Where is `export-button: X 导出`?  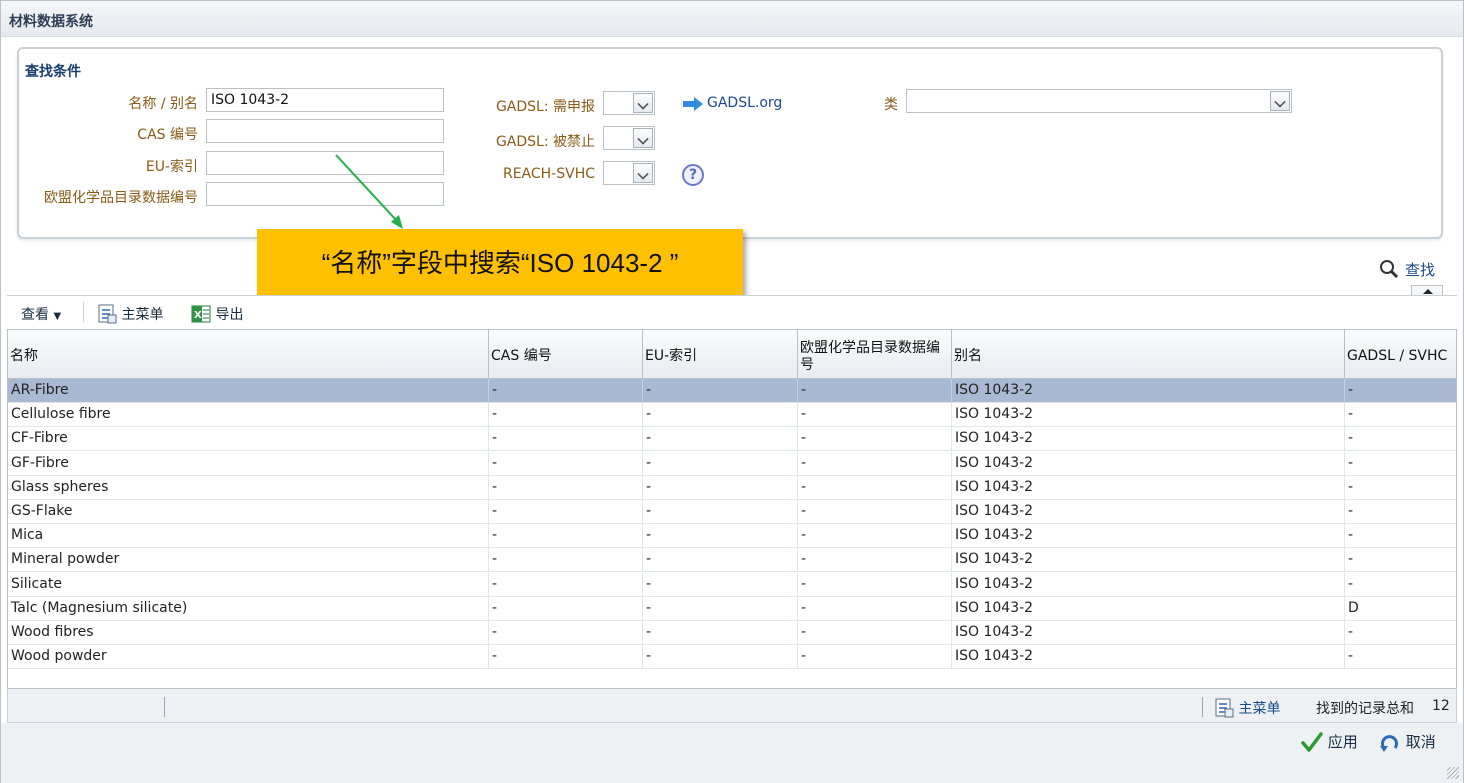 export-button: X 导出 is located at coordinates (217, 314).